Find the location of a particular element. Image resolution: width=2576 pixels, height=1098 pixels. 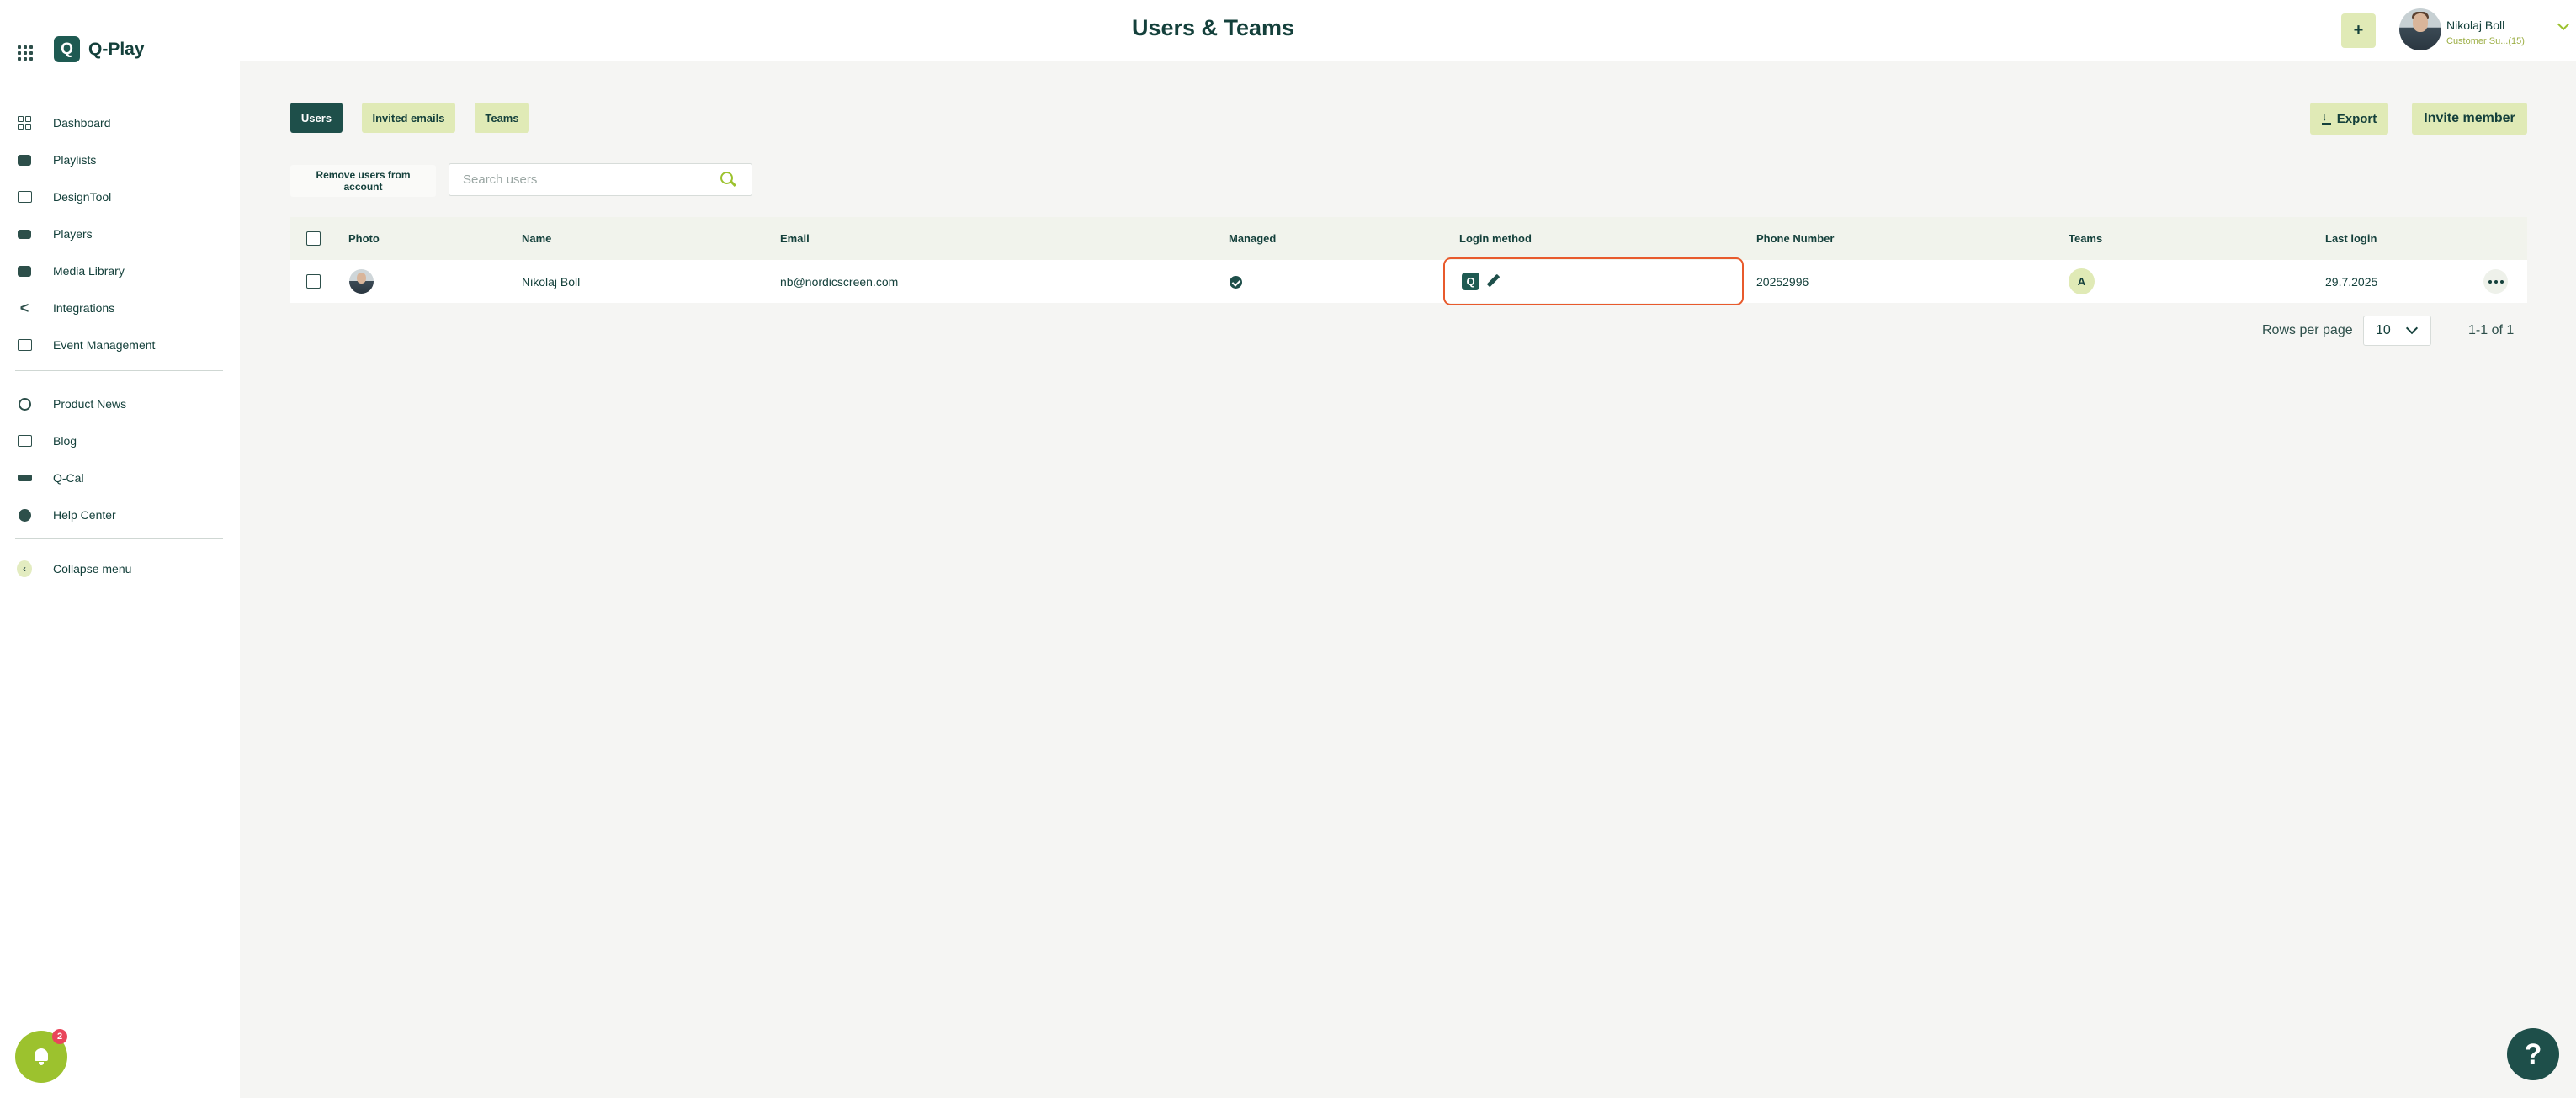

notification-count-badge: 2 is located at coordinates (59, 1037).